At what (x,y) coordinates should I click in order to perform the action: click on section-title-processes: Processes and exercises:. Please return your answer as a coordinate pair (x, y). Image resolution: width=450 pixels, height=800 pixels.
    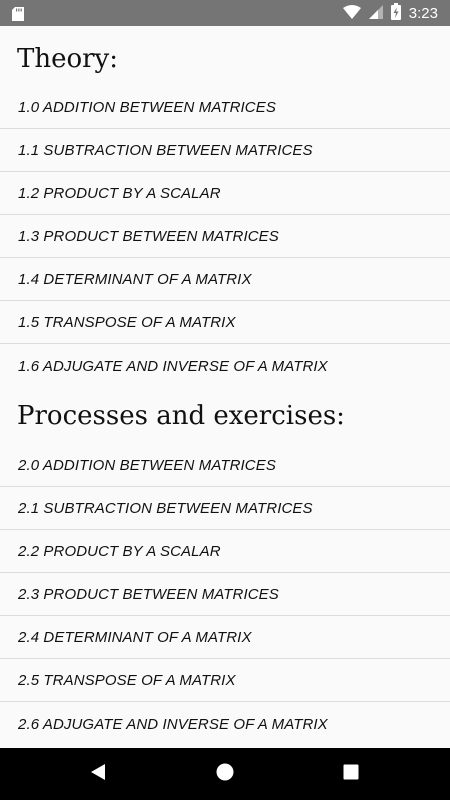
    Looking at the image, I should click on (181, 416).